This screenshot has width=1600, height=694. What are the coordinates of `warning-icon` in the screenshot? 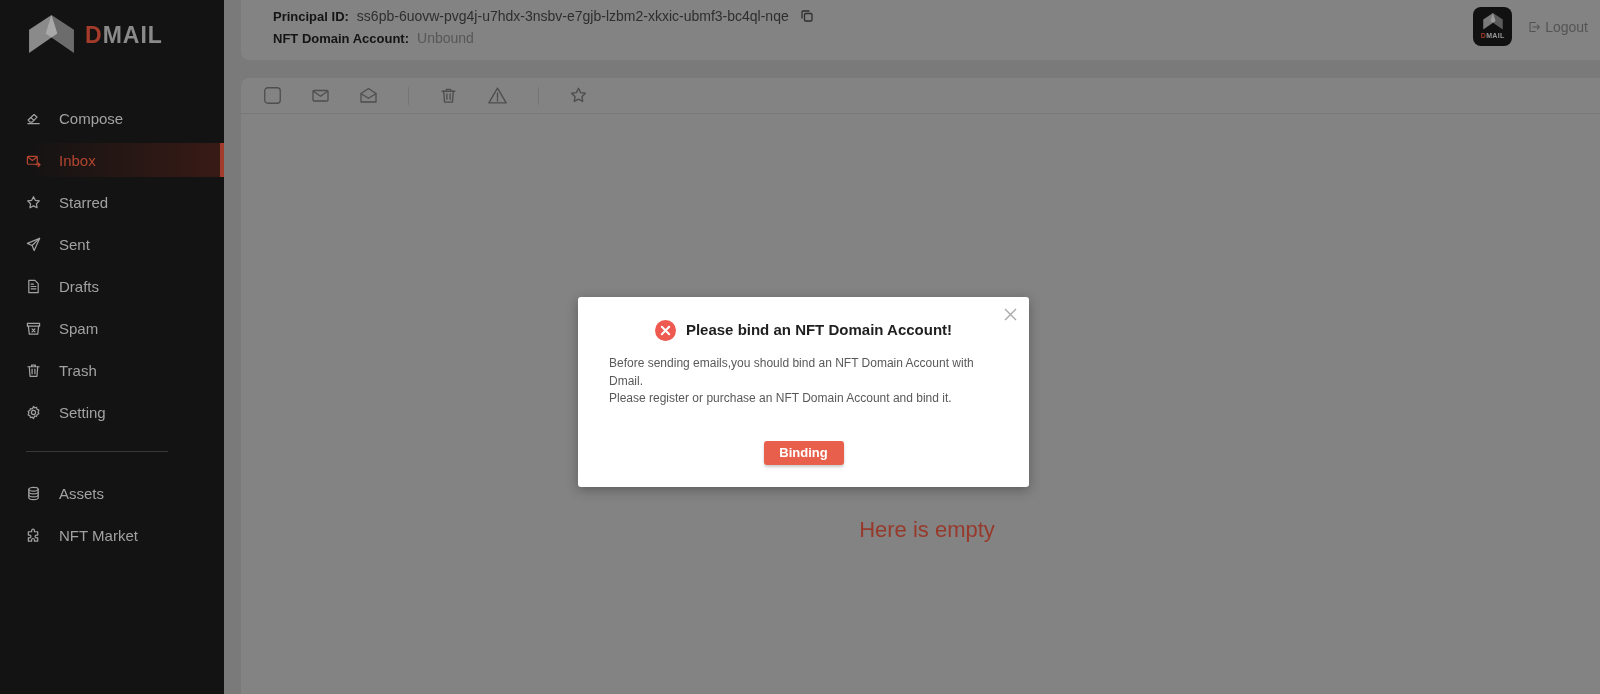 It's located at (497, 95).